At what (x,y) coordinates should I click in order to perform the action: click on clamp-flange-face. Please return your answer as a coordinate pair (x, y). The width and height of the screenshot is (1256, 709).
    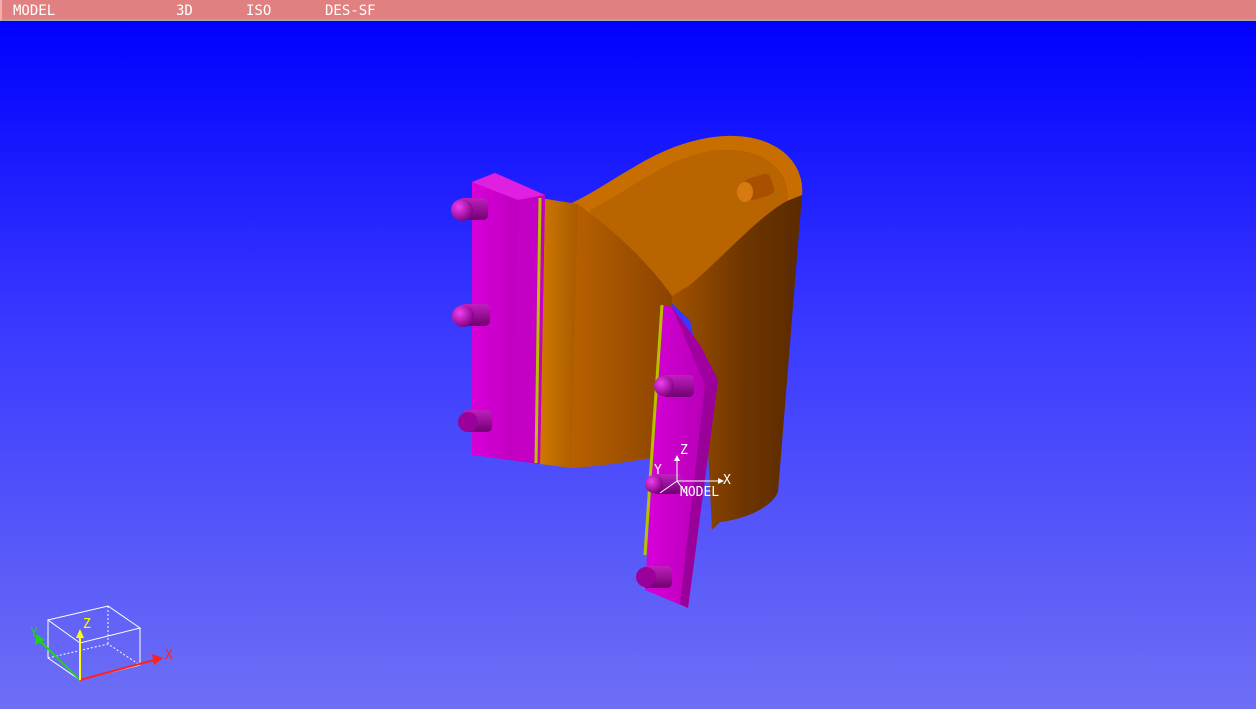
    Looking at the image, I should click on (559, 333).